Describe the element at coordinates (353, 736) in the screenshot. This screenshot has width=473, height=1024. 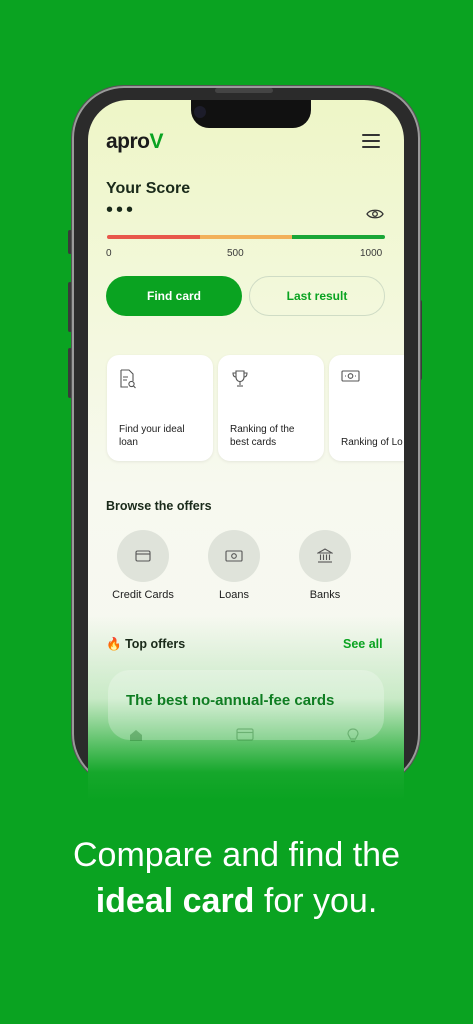
I see `lightbulb-icon` at that location.